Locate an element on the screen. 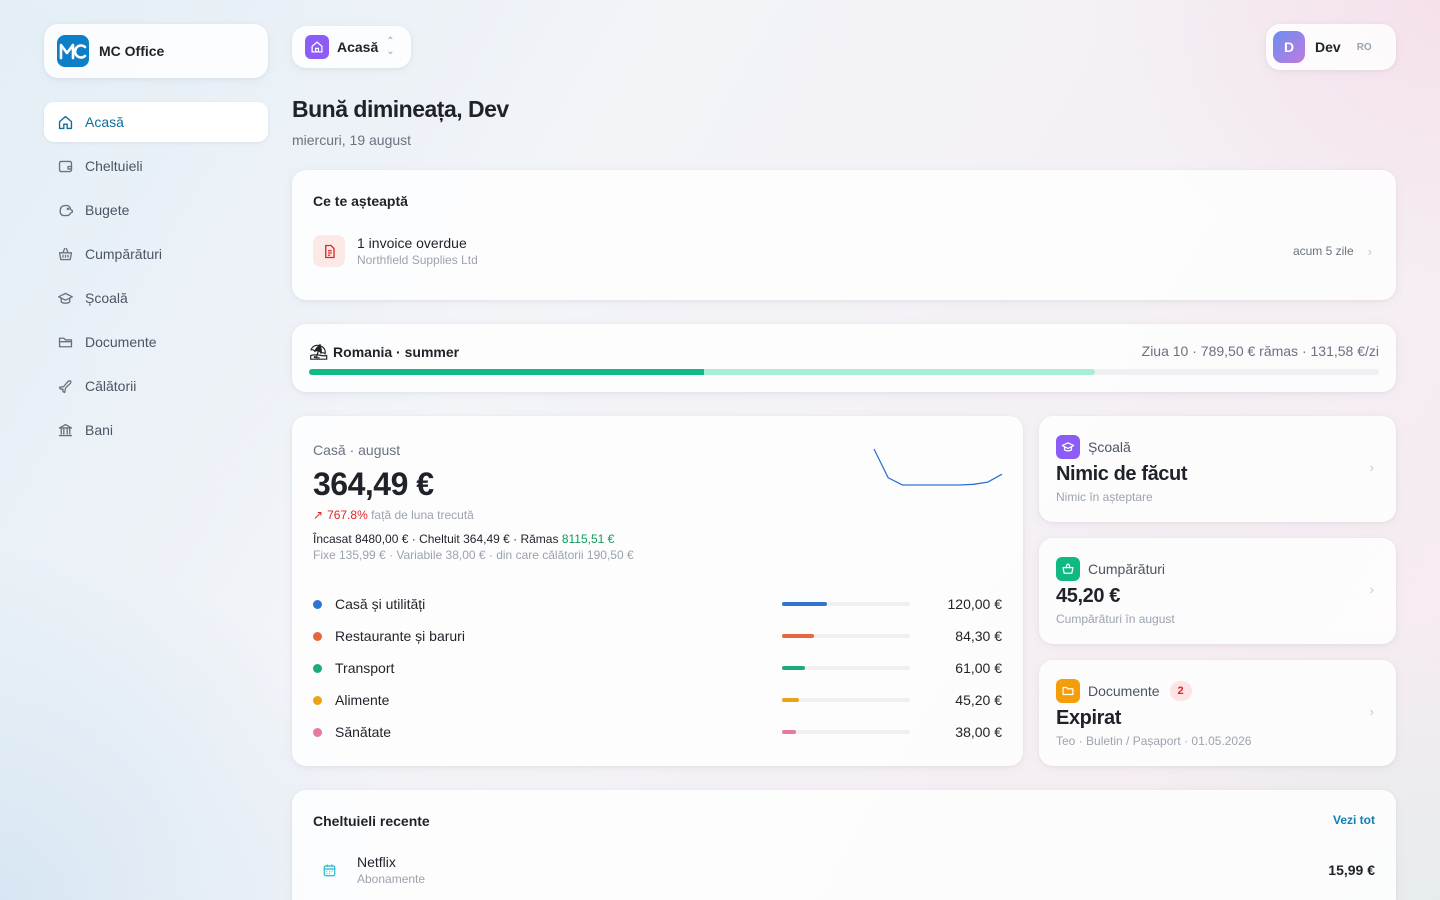 The height and width of the screenshot is (900, 1440). category-value: 84,30 € is located at coordinates (978, 636).